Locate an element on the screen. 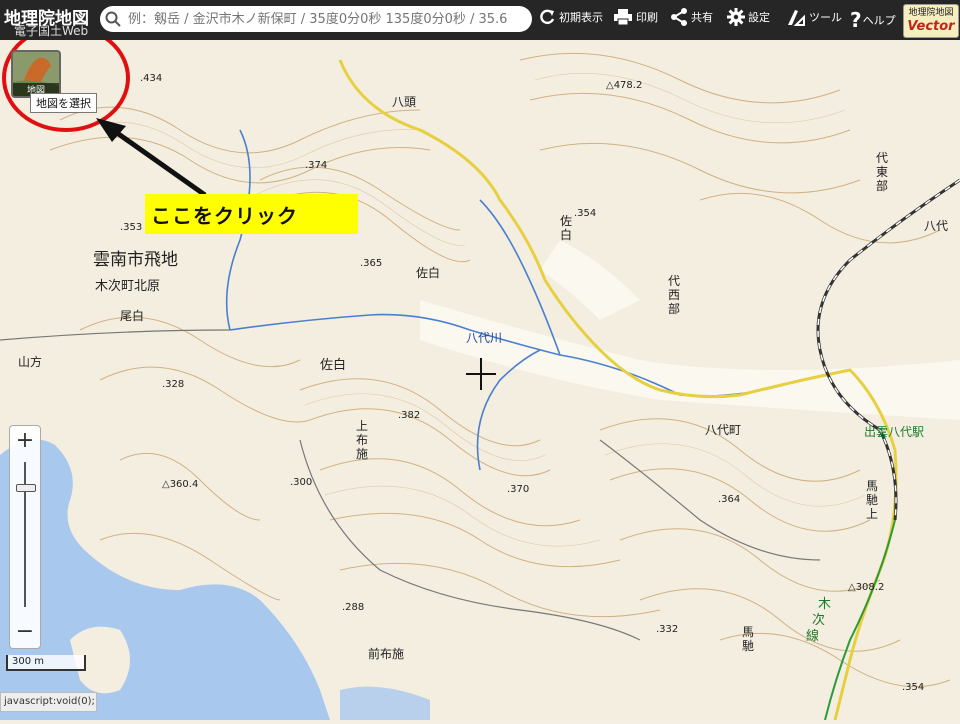  settings-button: 設定 is located at coordinates (748, 17).